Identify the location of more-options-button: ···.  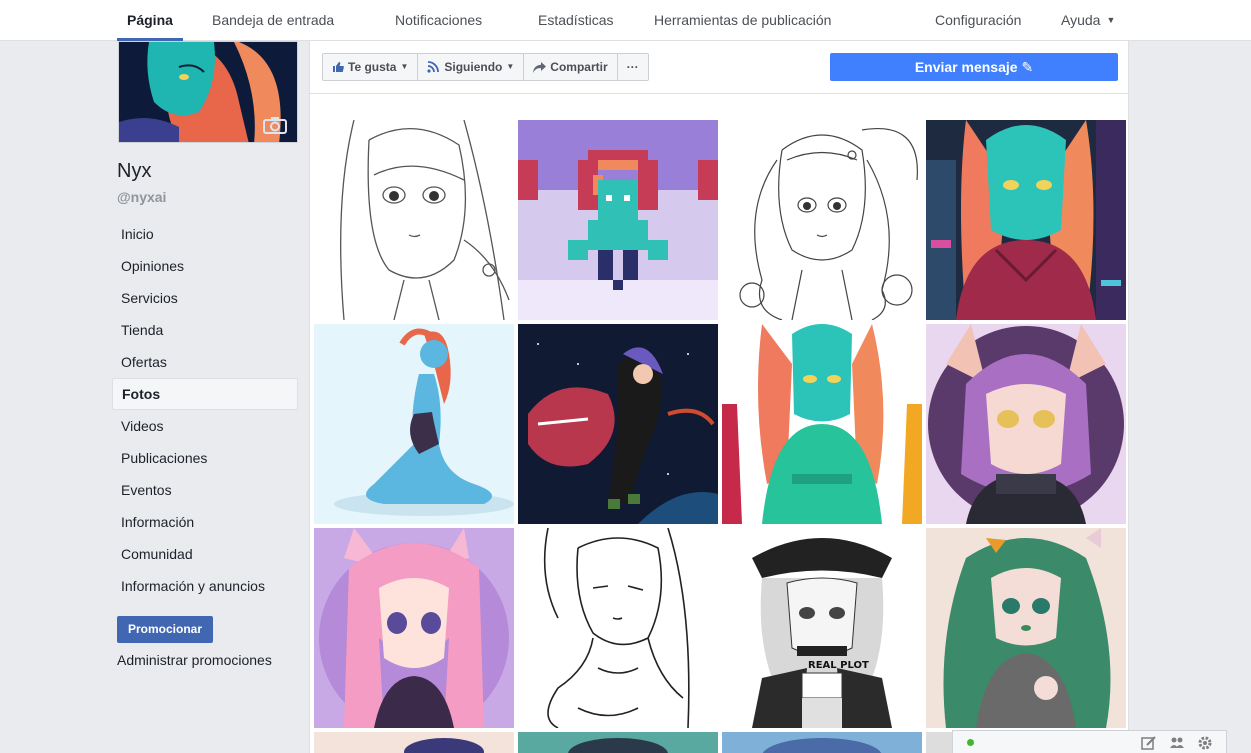
(633, 67).